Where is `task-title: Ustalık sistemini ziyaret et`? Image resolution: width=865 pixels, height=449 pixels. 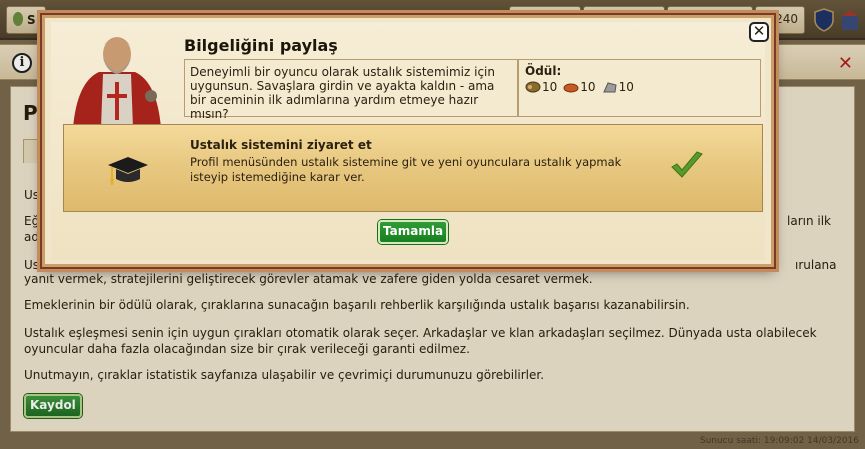
task-title: Ustalık sistemini ziyaret et is located at coordinates (281, 145).